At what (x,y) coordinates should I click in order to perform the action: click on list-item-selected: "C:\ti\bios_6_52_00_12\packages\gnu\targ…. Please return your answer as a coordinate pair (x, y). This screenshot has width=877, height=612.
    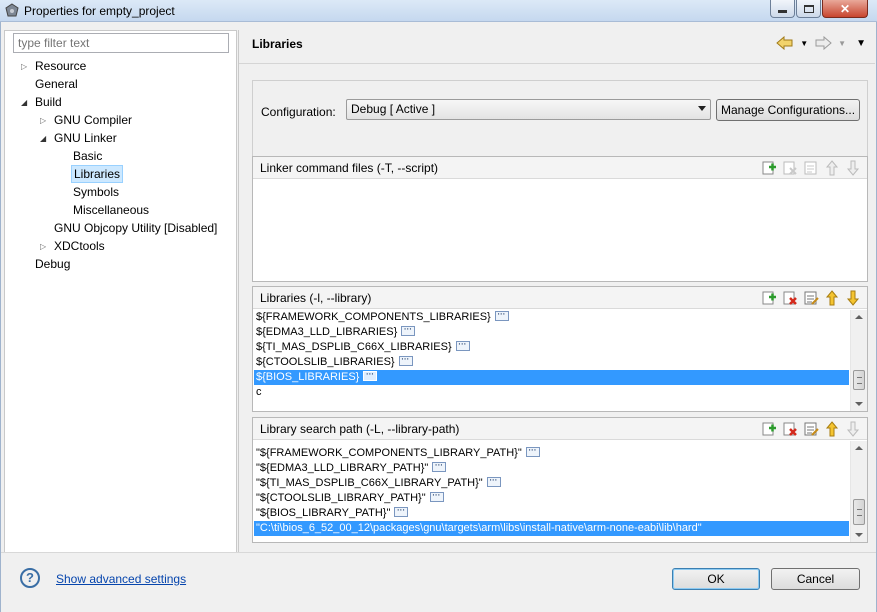
    Looking at the image, I should click on (551, 528).